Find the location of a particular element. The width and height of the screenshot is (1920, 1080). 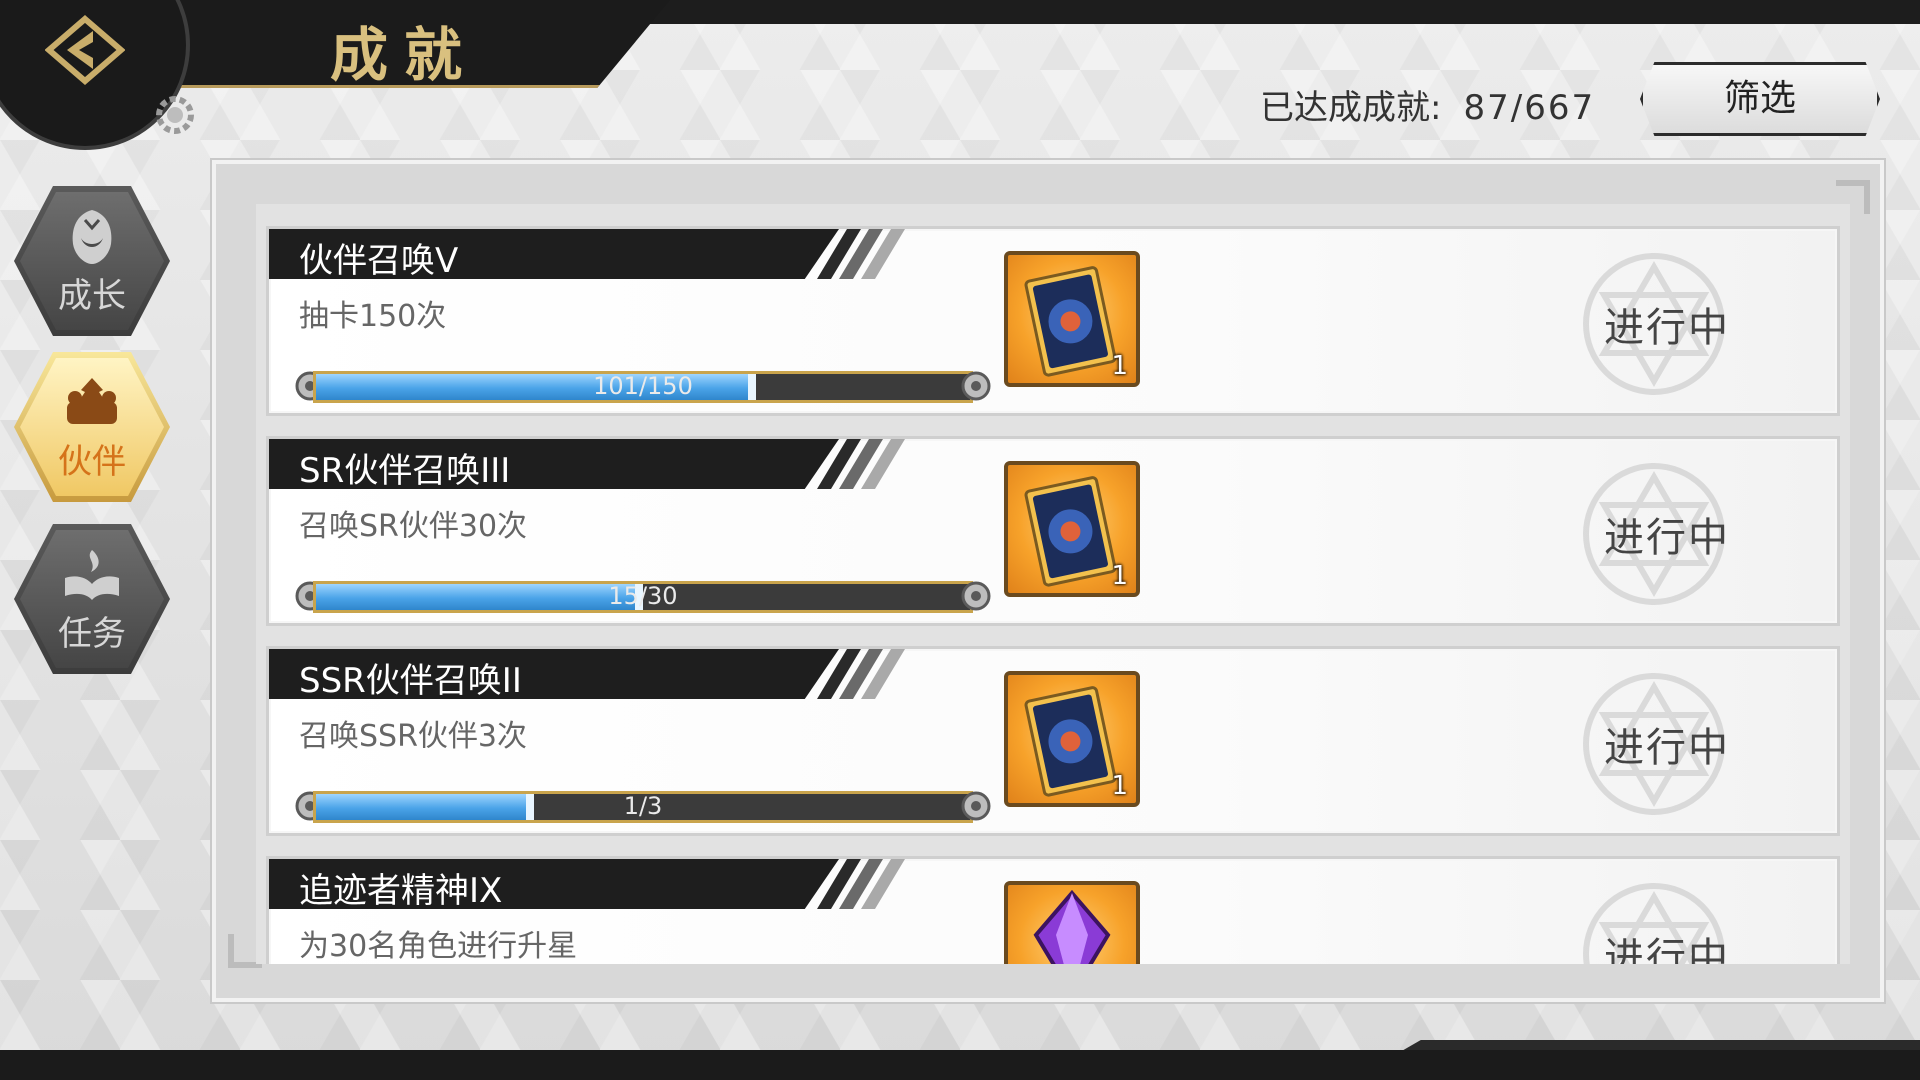

achievement-card: 追迹者精神IX 为30名角色进行升星 进行中 is located at coordinates (1053, 910).